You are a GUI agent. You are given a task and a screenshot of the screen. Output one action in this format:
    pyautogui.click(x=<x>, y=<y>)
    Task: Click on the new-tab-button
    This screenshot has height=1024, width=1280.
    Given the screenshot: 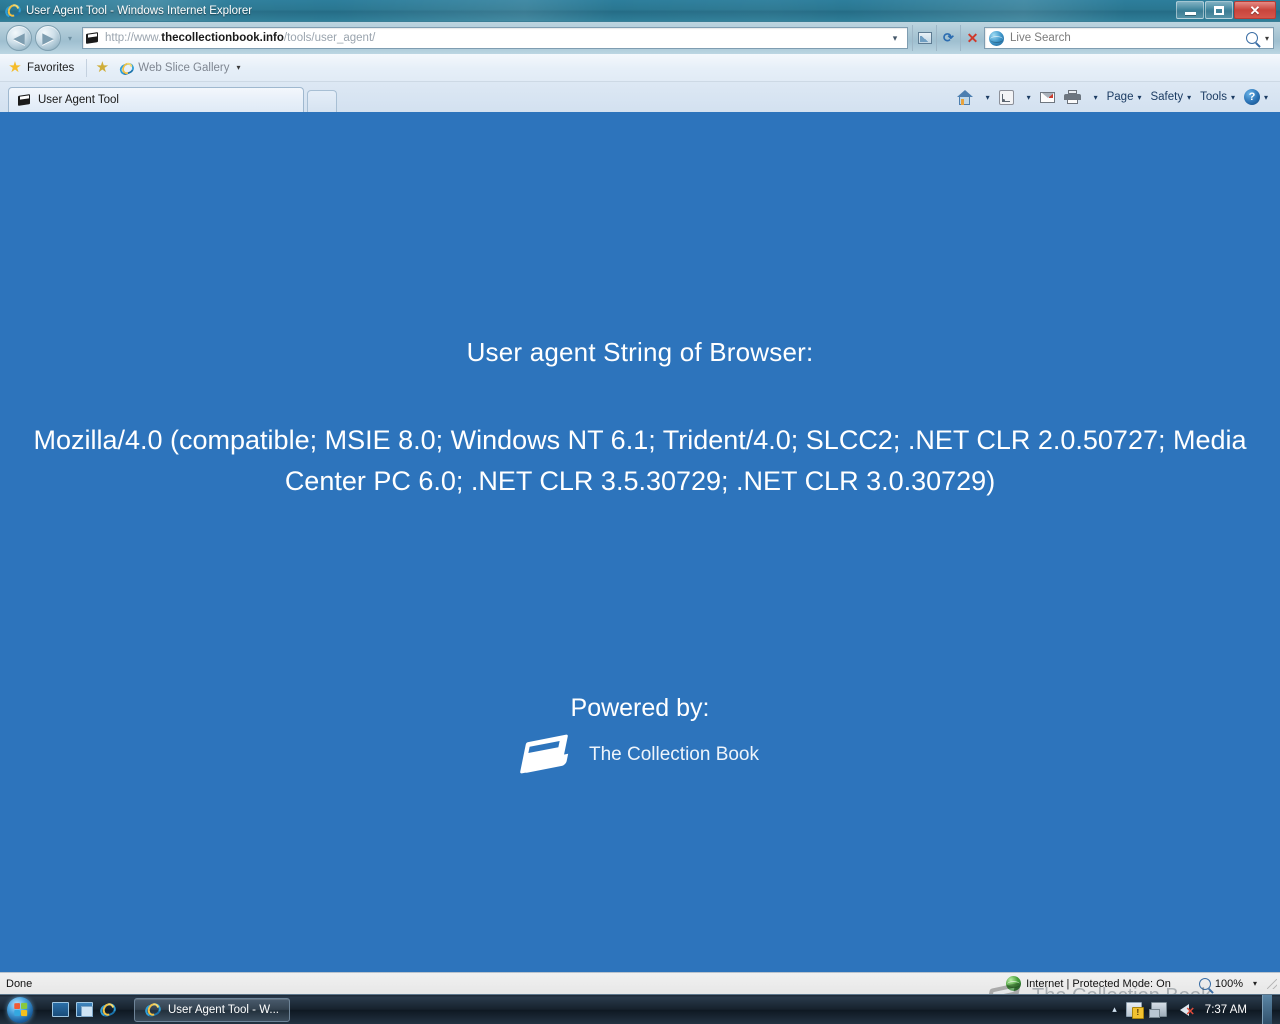 What is the action you would take?
    pyautogui.click(x=322, y=101)
    